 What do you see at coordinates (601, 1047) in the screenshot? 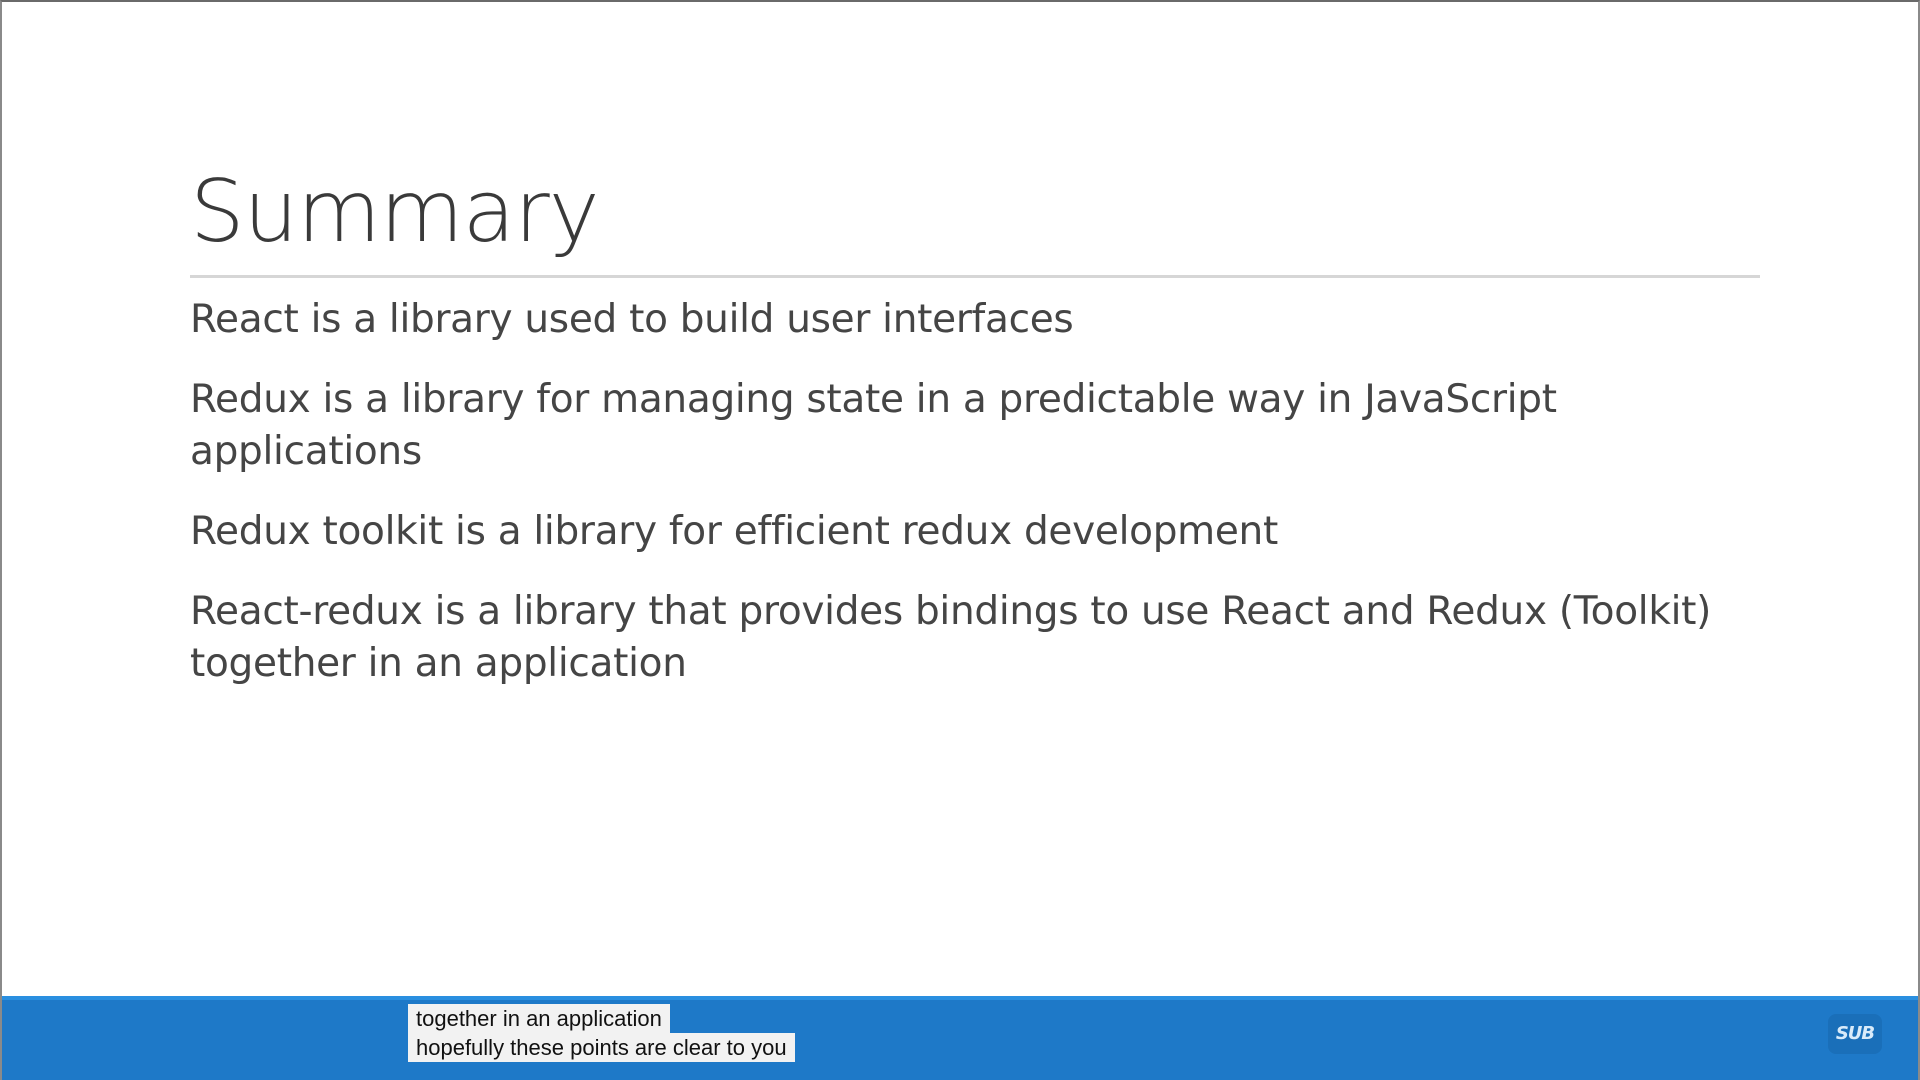
I see `subtitle-line-2: hopefully these points are clear to you` at bounding box center [601, 1047].